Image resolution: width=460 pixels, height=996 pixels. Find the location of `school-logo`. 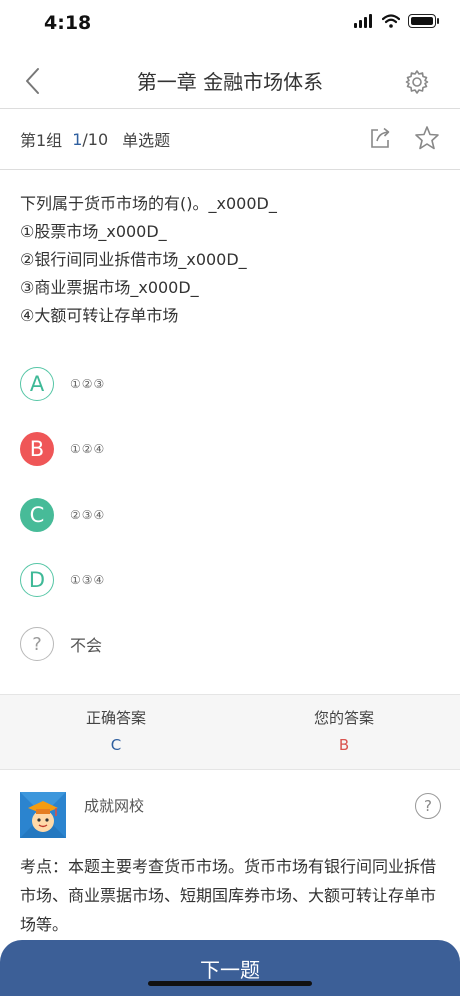

school-logo is located at coordinates (43, 815).